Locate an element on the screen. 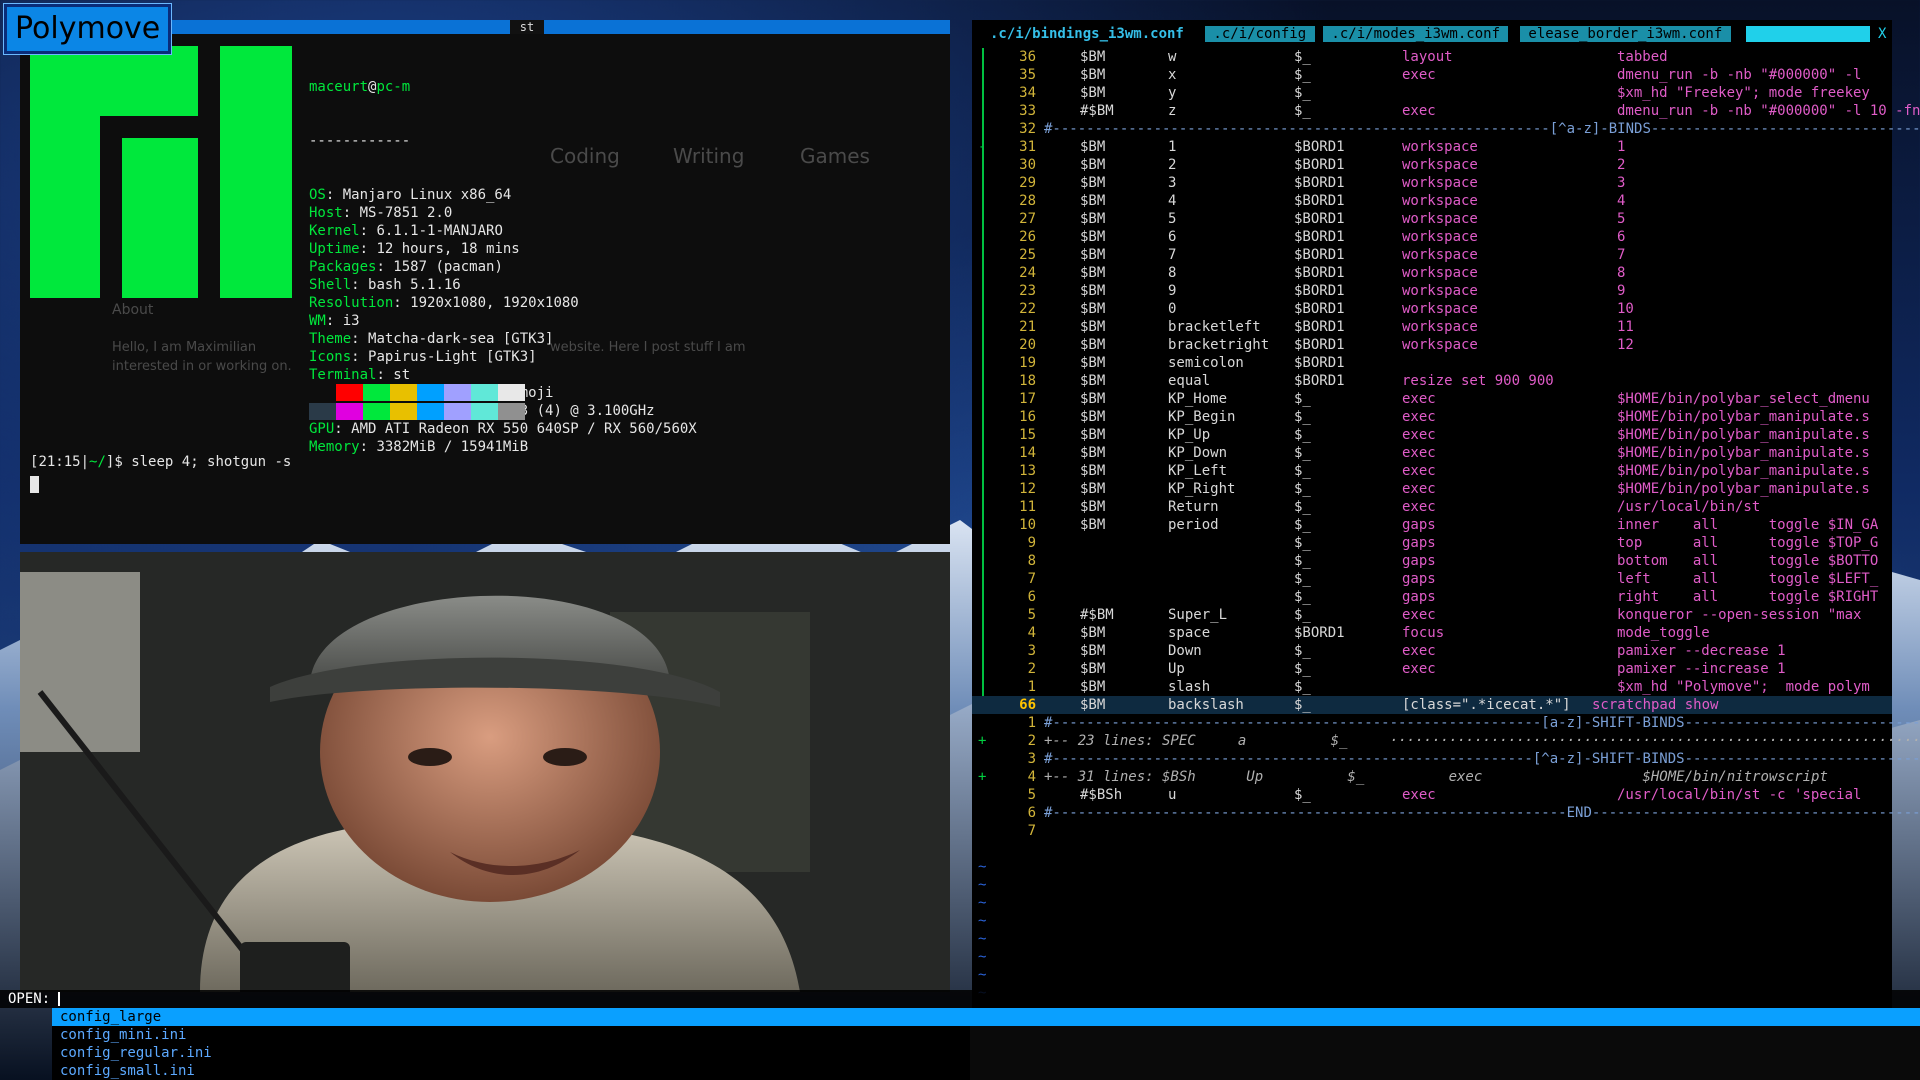 This screenshot has width=1920, height=1080. menu-item-config-regular: config_regular.ini is located at coordinates (136, 1053).